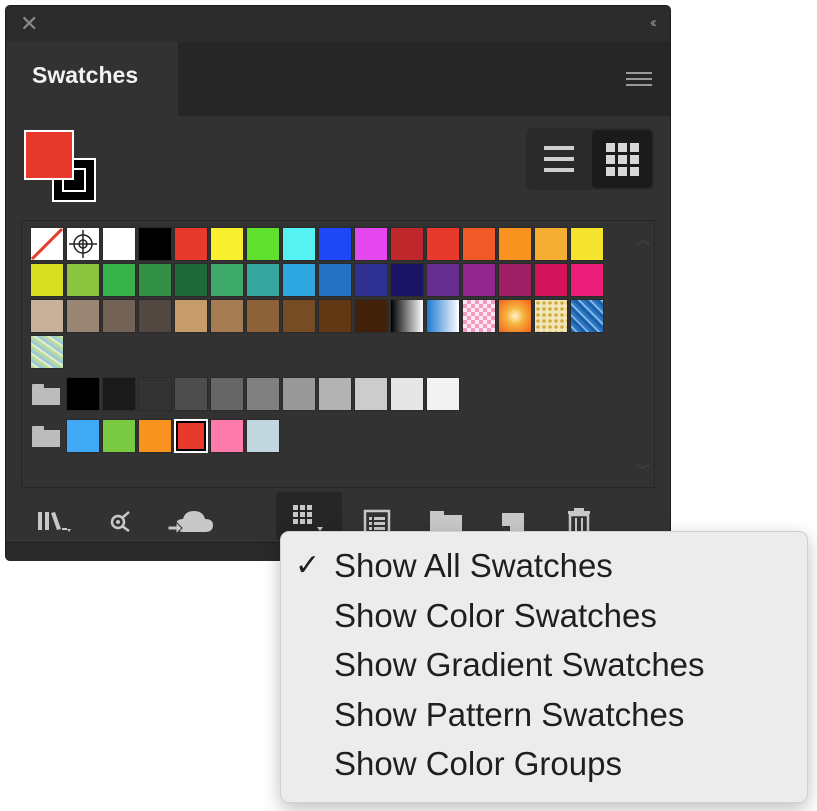  I want to click on scroll-up-icon: ︿, so click(643, 239).